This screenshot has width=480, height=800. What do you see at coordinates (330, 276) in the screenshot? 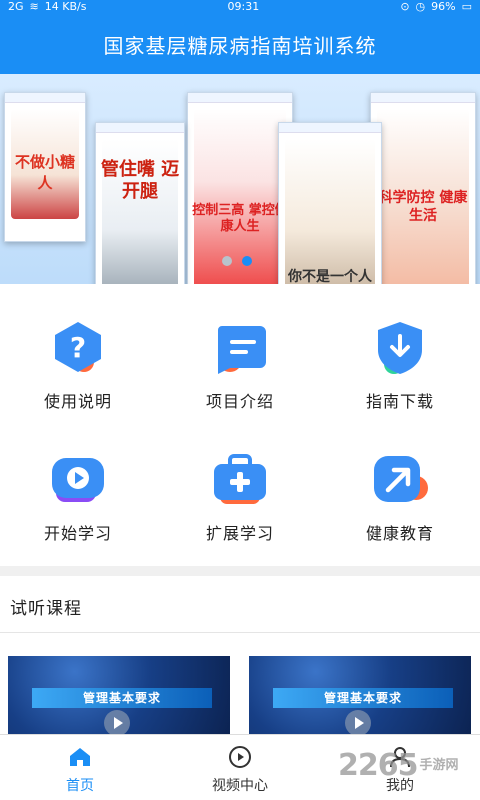
I see `poster-caption: 你不是一个人 在战斗` at bounding box center [330, 276].